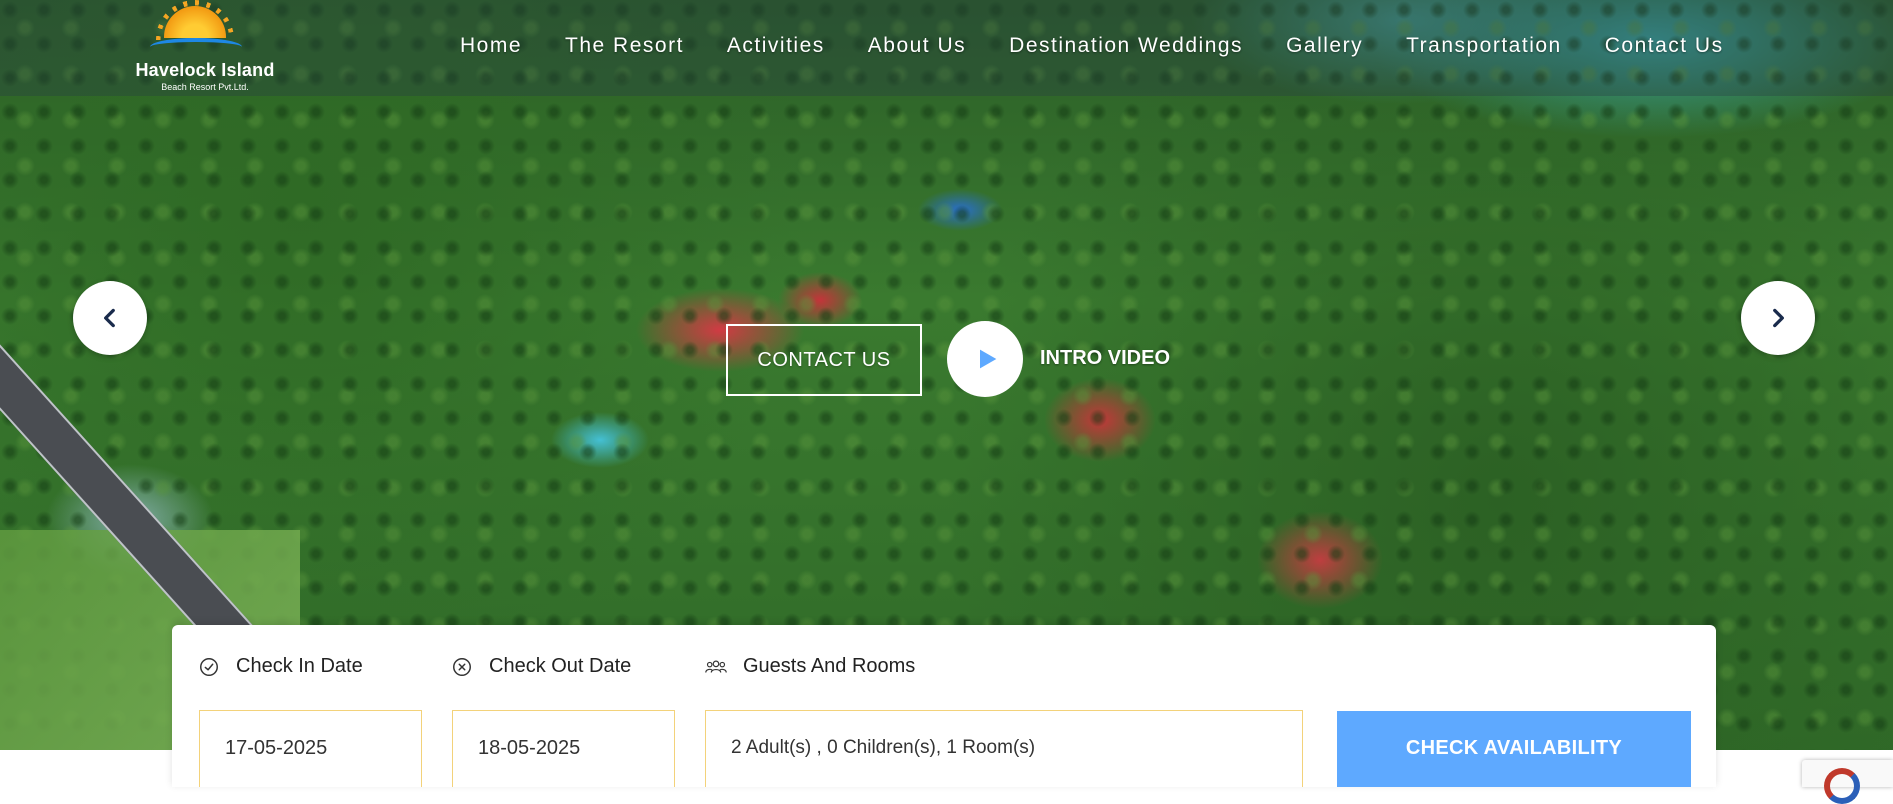  Describe the element at coordinates (1842, 786) in the screenshot. I see `recaptcha-icon` at that location.